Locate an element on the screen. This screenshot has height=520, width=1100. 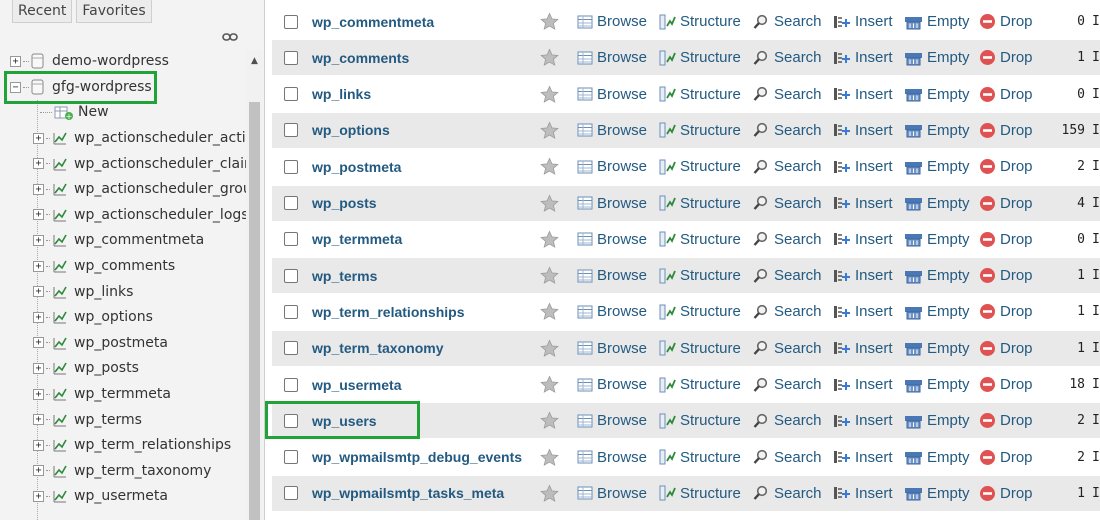
table-name-link: wp_wpmailsmtp_debug_events is located at coordinates (417, 457).